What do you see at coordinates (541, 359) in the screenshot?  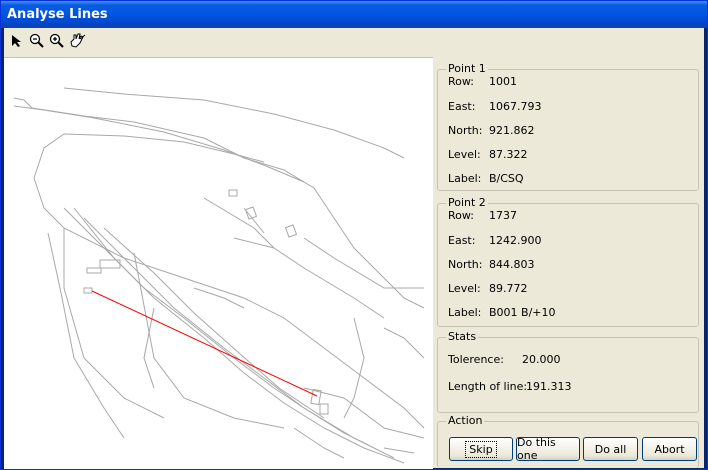 I see `tolerence-value: 20.000` at bounding box center [541, 359].